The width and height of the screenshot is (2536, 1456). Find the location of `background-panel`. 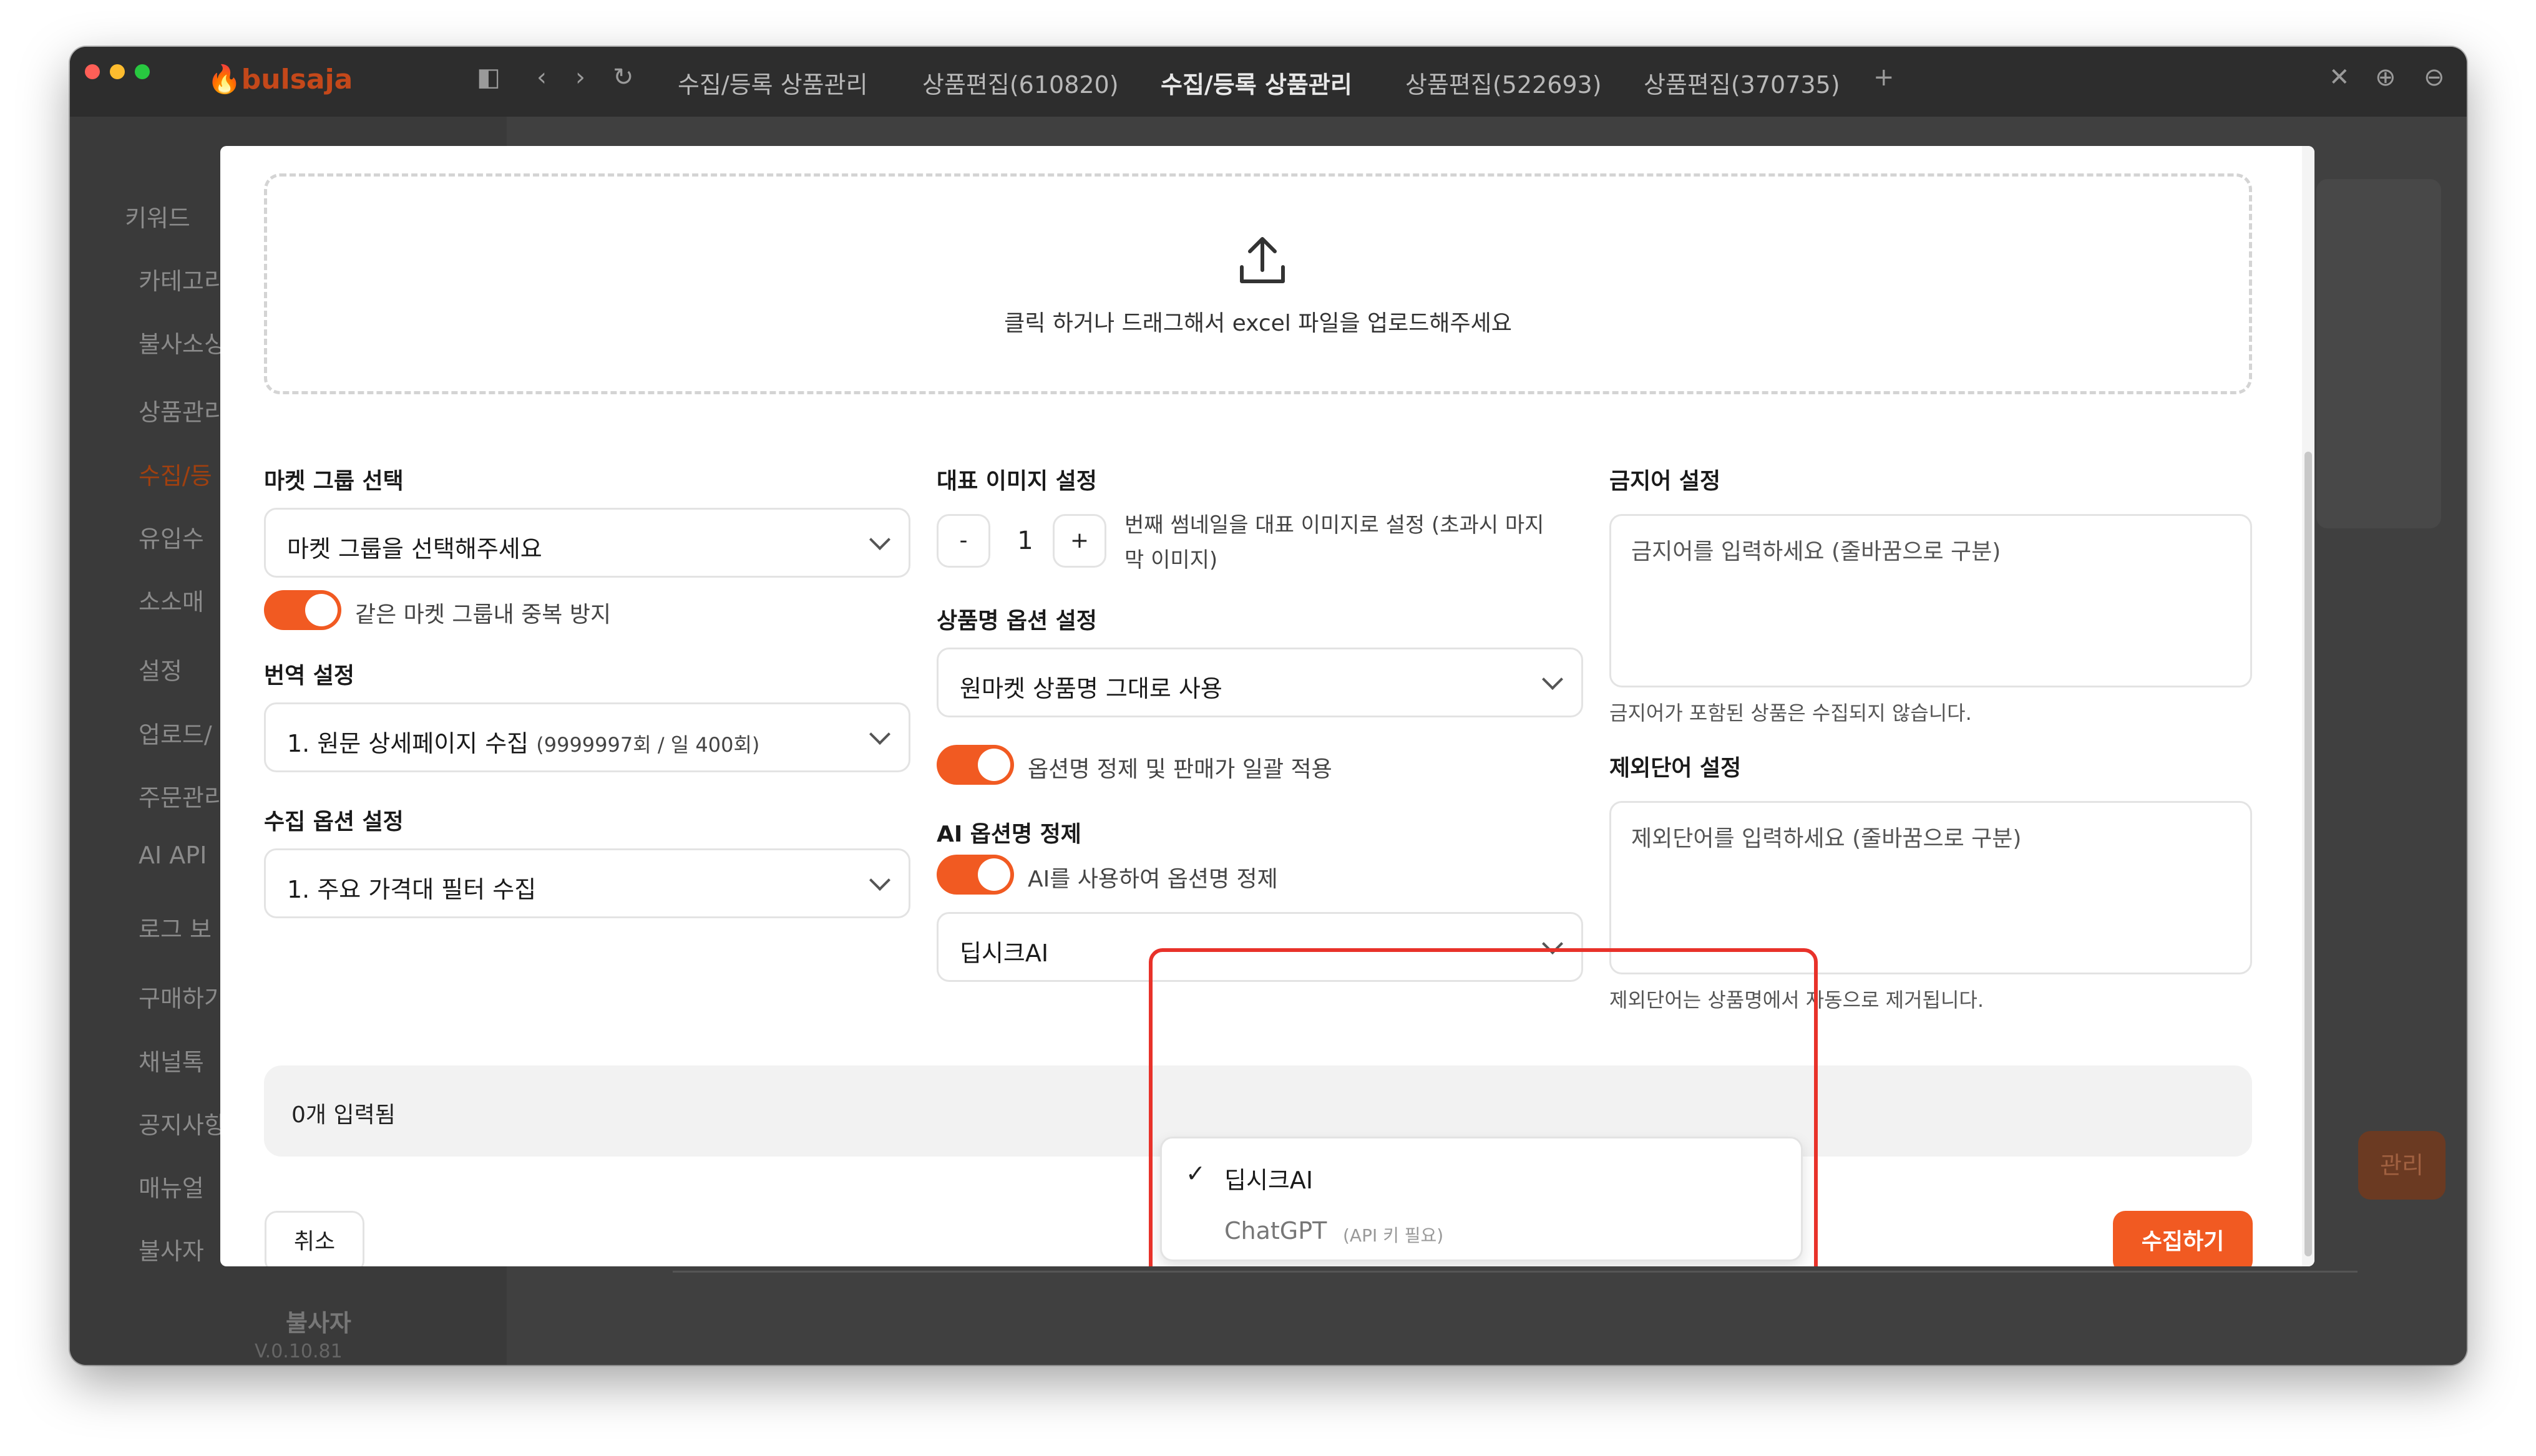

background-panel is located at coordinates (2378, 354).